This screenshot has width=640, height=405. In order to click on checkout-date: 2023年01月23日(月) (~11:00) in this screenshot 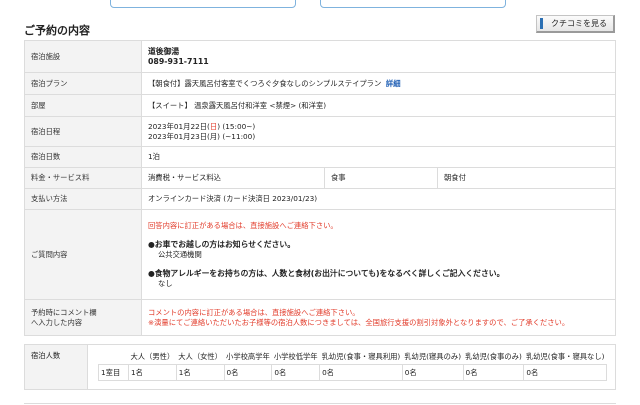, I will do `click(202, 136)`.